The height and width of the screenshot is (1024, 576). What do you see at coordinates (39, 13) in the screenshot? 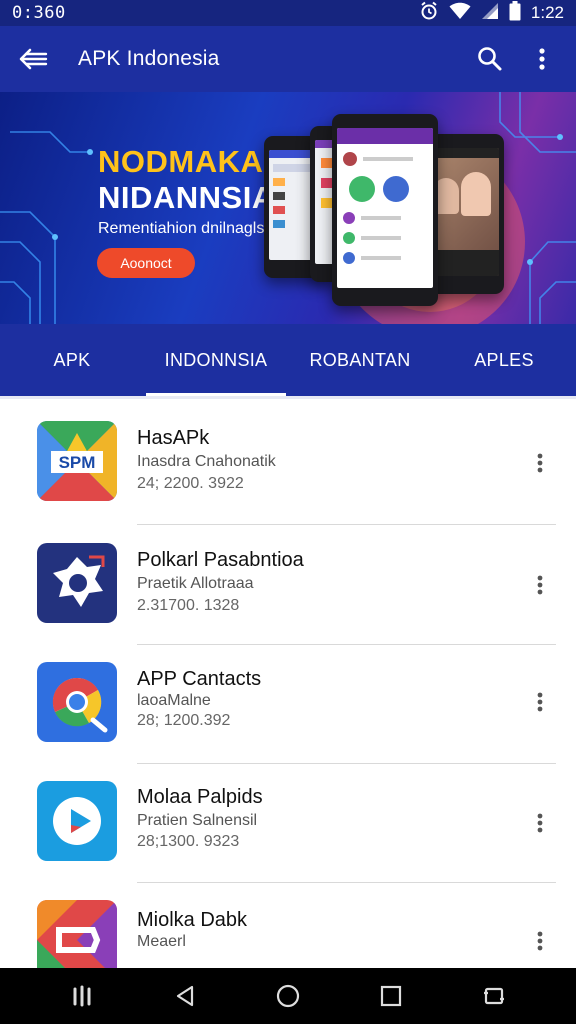
I see `status-time-left: 0:360` at bounding box center [39, 13].